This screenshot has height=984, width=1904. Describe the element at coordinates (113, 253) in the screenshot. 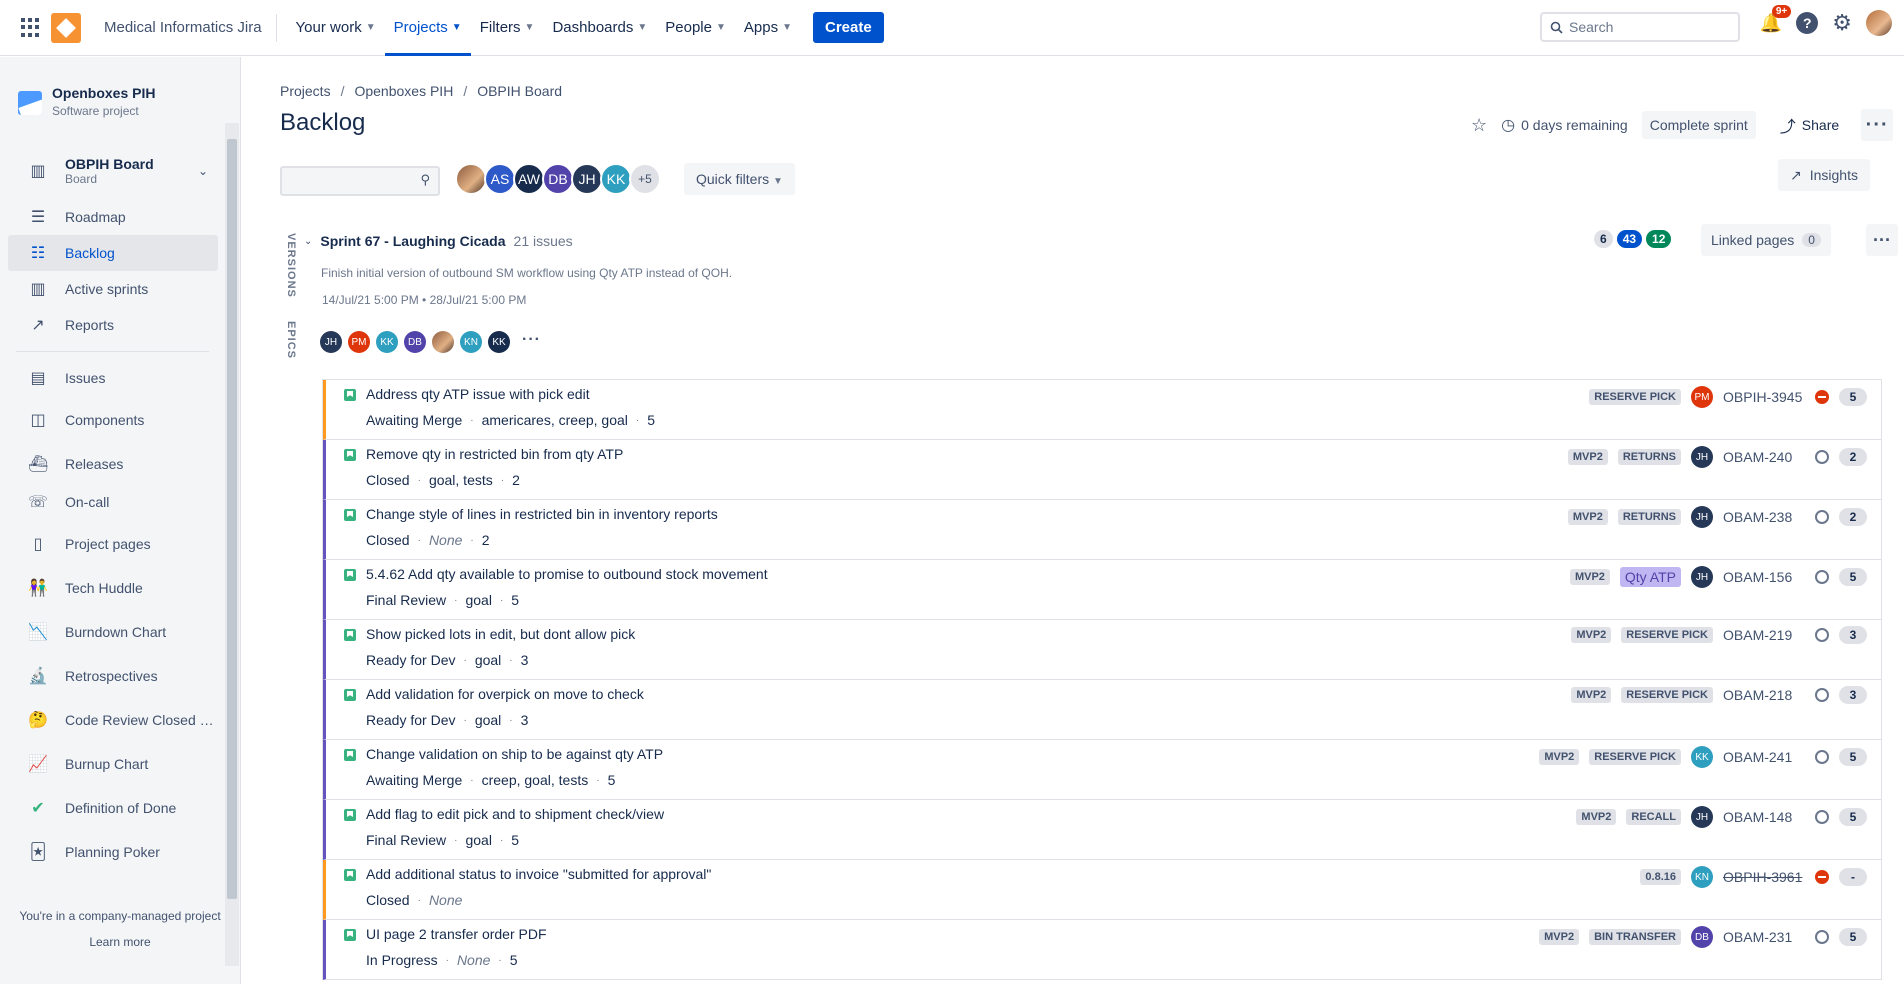

I see `sidebar-item-backlog: ☷ Backlog` at that location.